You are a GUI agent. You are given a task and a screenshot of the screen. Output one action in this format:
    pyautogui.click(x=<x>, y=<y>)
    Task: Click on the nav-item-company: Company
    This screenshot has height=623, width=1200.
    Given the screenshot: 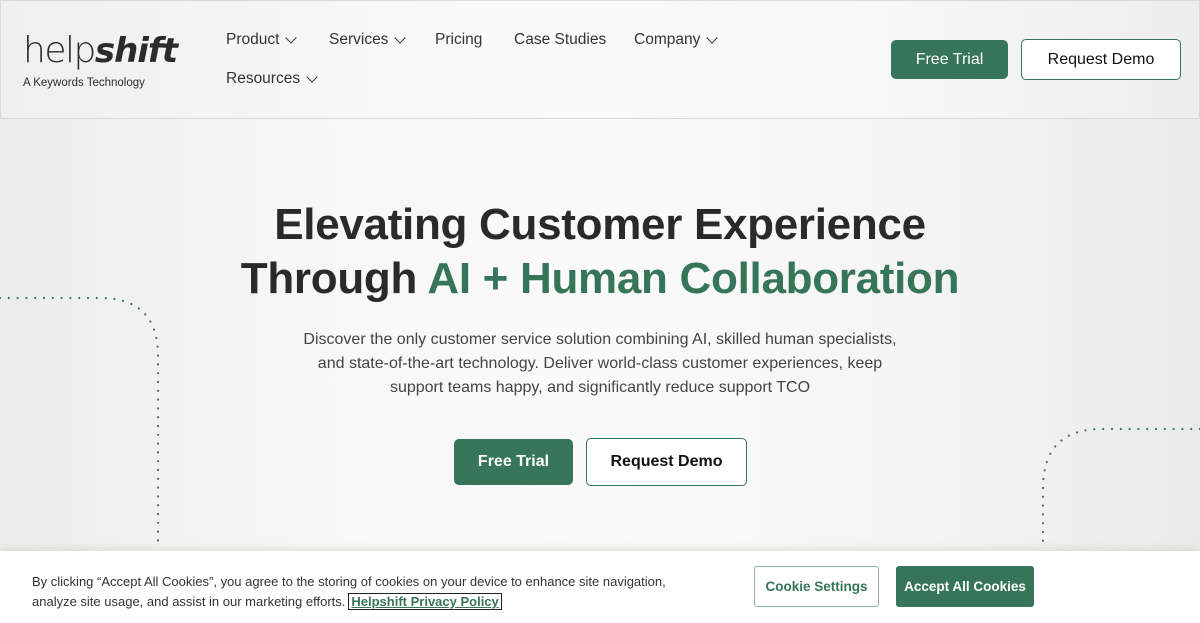 What is the action you would take?
    pyautogui.click(x=676, y=40)
    